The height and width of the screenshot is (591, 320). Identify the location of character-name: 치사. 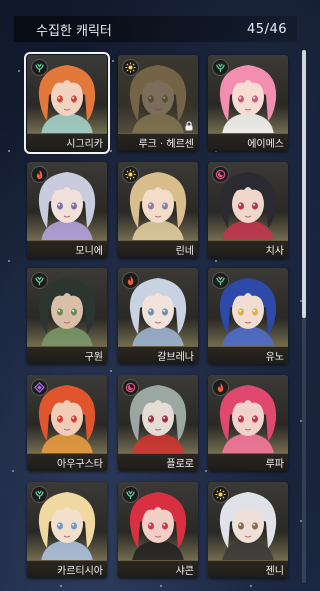
(274, 251).